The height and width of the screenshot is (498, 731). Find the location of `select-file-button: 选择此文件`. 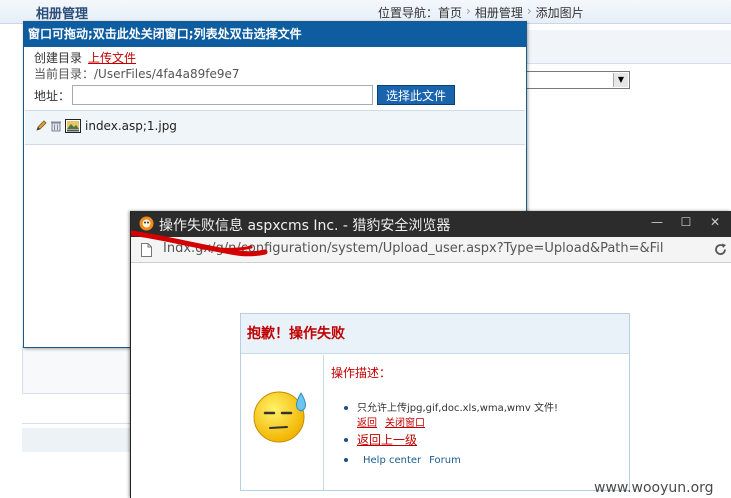

select-file-button: 选择此文件 is located at coordinates (416, 95).